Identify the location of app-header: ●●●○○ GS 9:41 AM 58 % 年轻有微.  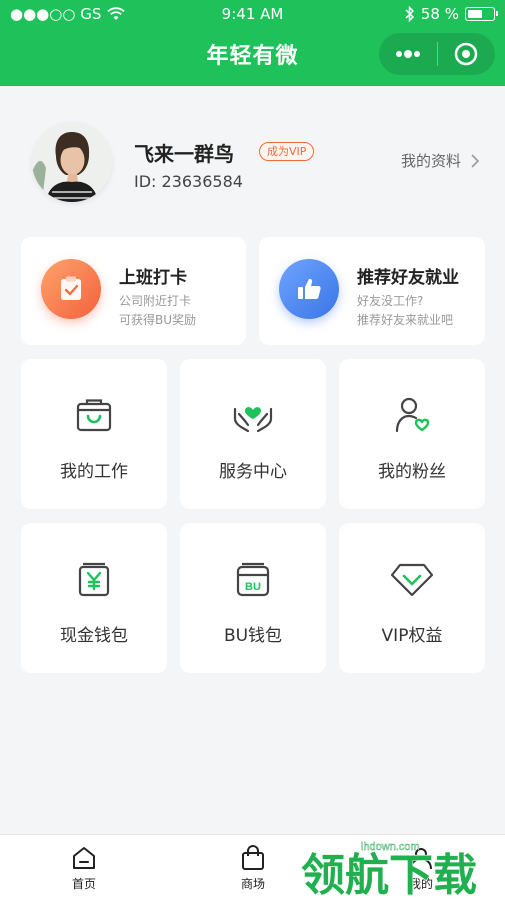
(252, 43).